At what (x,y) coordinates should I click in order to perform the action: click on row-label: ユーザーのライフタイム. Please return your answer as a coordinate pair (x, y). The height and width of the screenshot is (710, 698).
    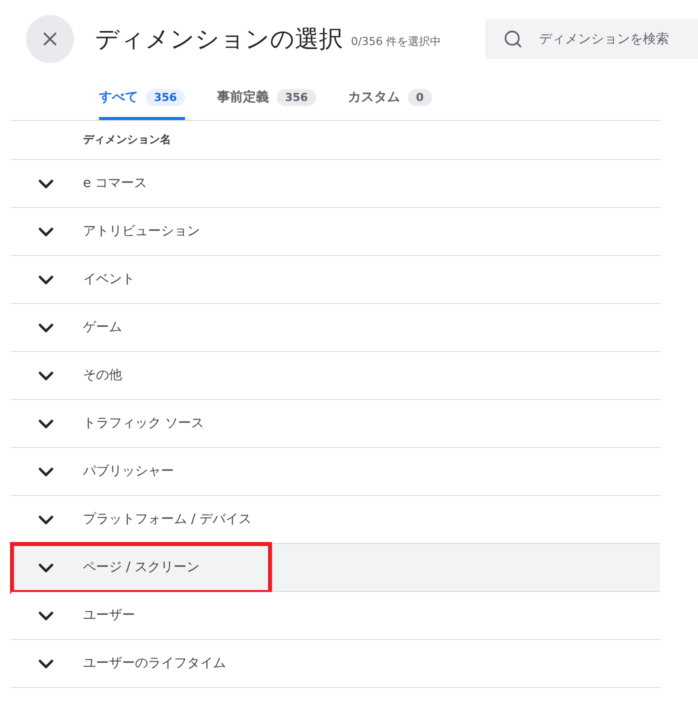
    Looking at the image, I should click on (154, 663).